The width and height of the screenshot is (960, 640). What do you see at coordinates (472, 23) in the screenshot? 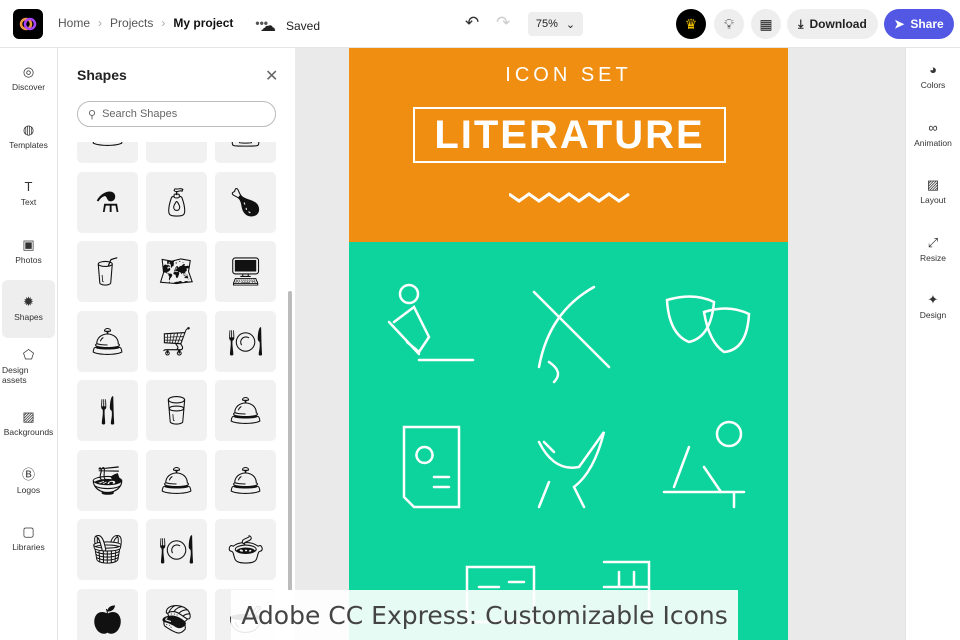
I see `undo-icon: ↶` at bounding box center [472, 23].